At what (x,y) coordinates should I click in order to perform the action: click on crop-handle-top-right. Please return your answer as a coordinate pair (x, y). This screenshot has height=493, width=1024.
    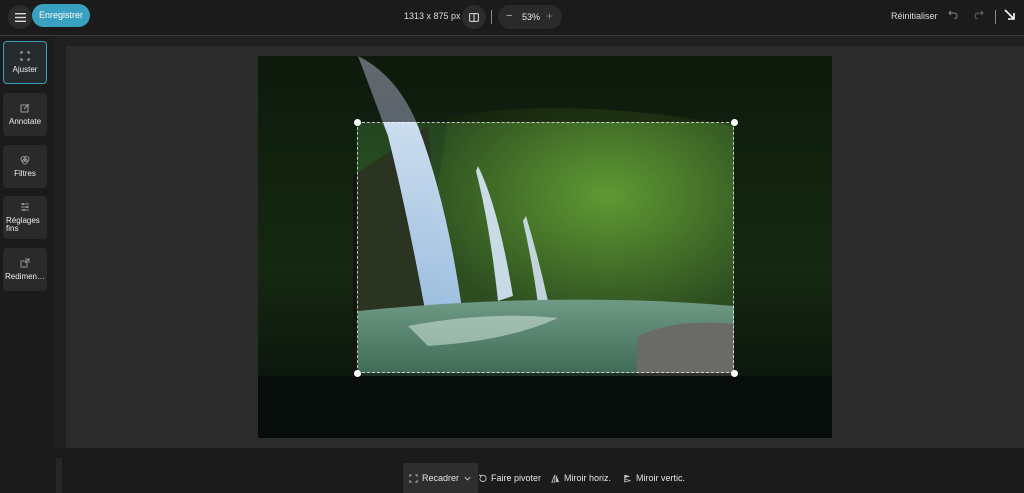
    Looking at the image, I should click on (734, 122).